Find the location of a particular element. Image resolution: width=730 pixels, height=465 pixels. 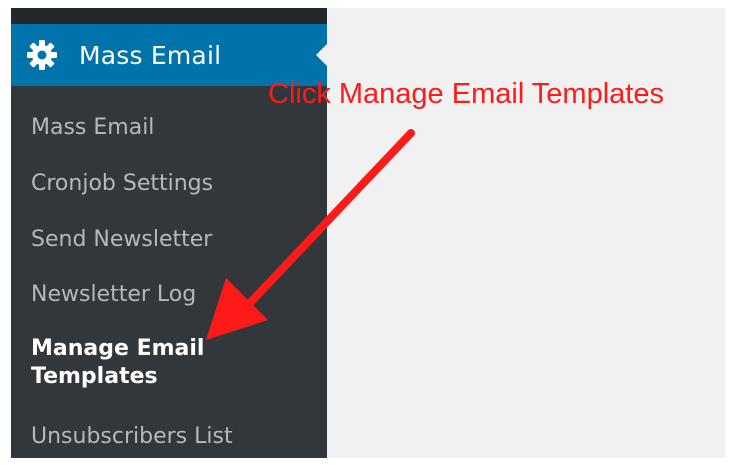

current-menu-notch is located at coordinates (321, 55).